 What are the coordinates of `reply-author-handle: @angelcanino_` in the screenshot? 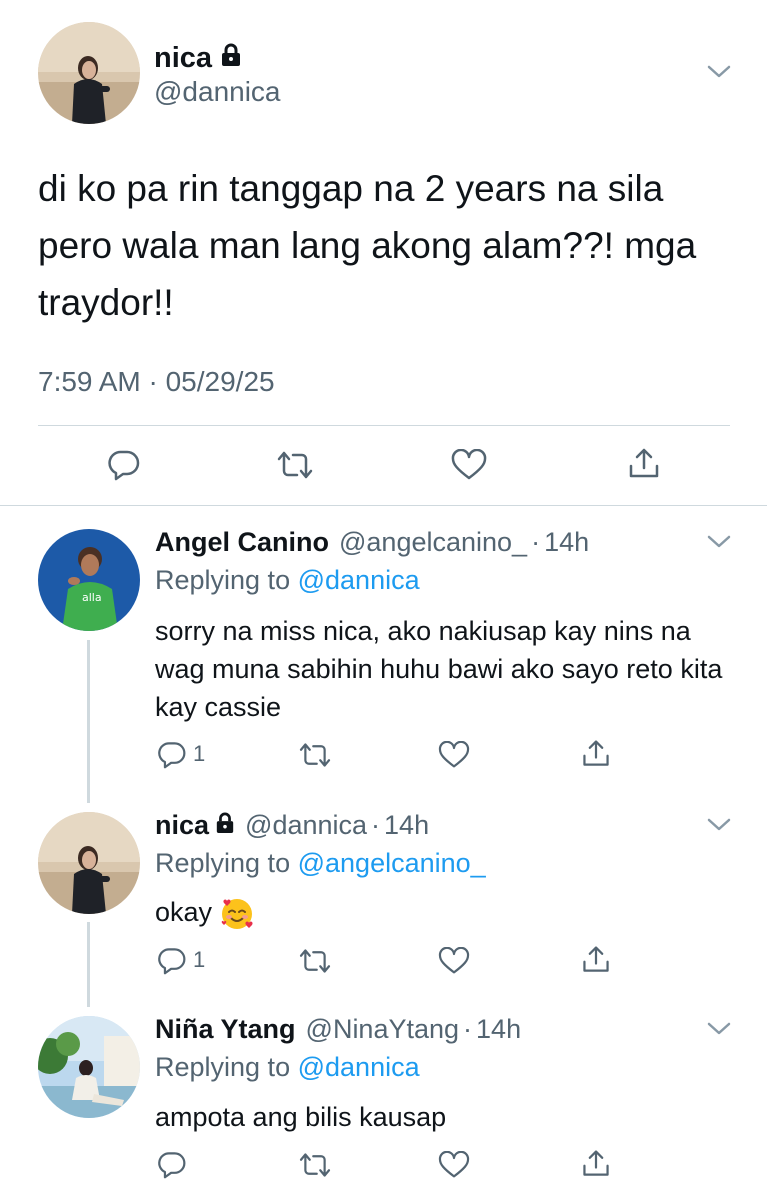 It's located at (433, 542).